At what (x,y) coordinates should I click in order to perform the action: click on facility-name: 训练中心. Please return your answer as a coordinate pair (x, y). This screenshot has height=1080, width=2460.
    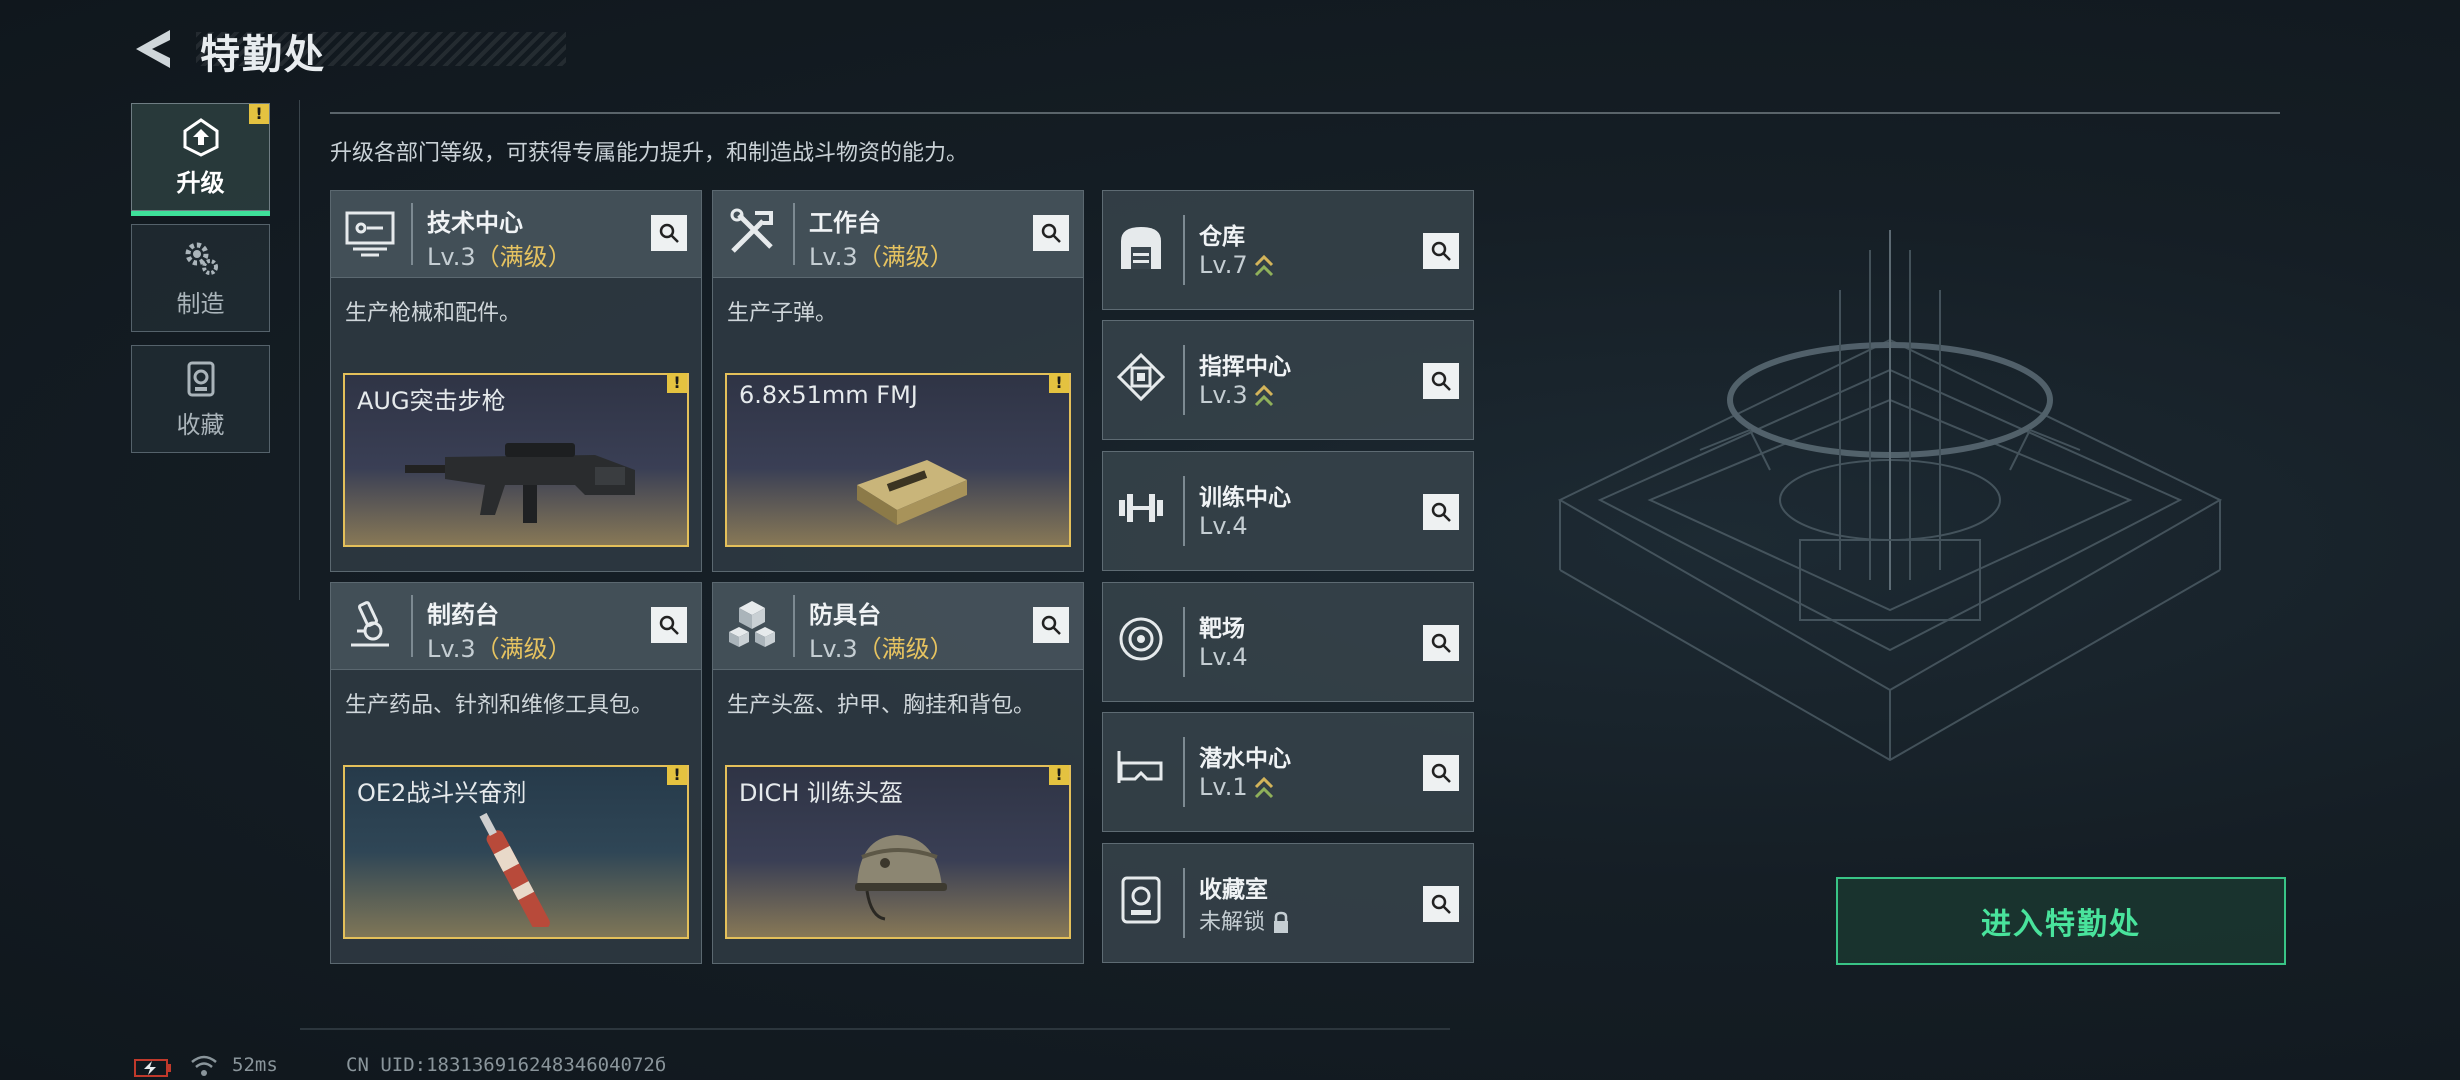
    Looking at the image, I should click on (1245, 498).